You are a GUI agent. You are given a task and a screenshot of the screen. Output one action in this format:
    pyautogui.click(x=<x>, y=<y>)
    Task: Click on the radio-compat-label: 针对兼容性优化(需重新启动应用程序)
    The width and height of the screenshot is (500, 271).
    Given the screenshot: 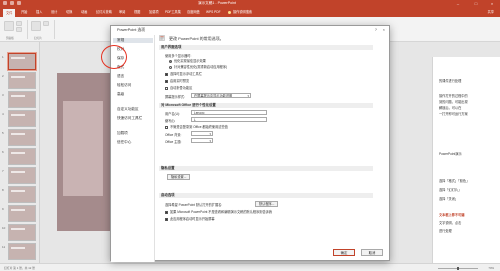 What is the action you would take?
    pyautogui.click(x=201, y=67)
    